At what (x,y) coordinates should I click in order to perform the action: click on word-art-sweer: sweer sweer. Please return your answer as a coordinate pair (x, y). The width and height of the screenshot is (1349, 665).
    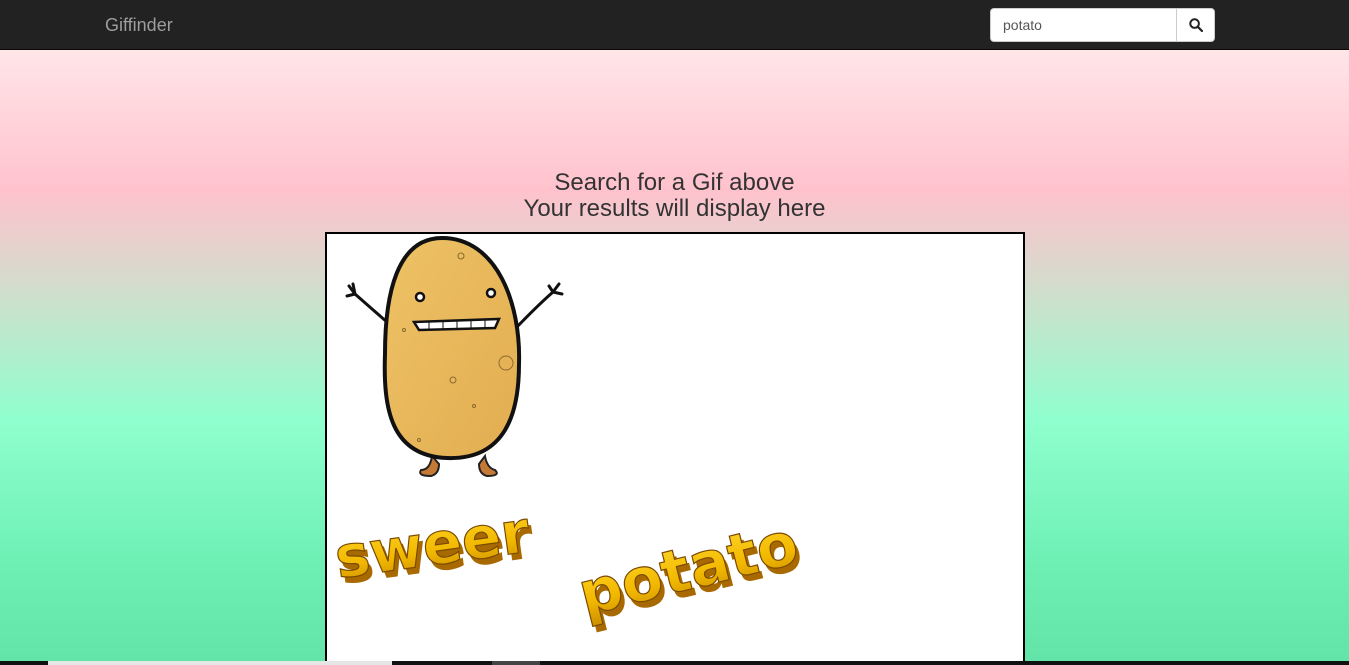
    Looking at the image, I should click on (434, 547).